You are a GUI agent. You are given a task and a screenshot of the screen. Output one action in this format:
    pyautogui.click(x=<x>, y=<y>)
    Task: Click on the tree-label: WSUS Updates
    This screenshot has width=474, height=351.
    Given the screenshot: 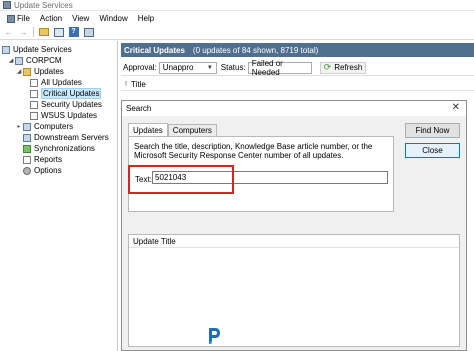 What is the action you would take?
    pyautogui.click(x=69, y=115)
    